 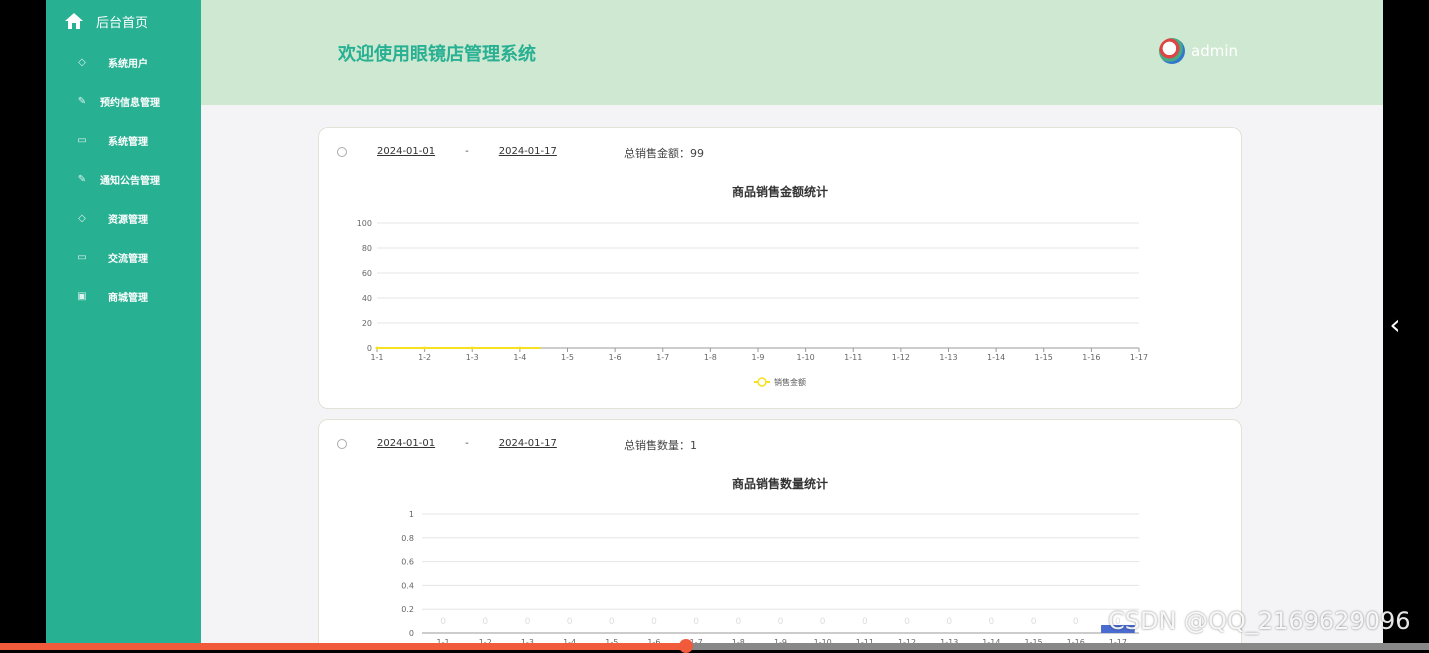 What do you see at coordinates (757, 357) in the screenshot?
I see `x-tick-label: 1-9` at bounding box center [757, 357].